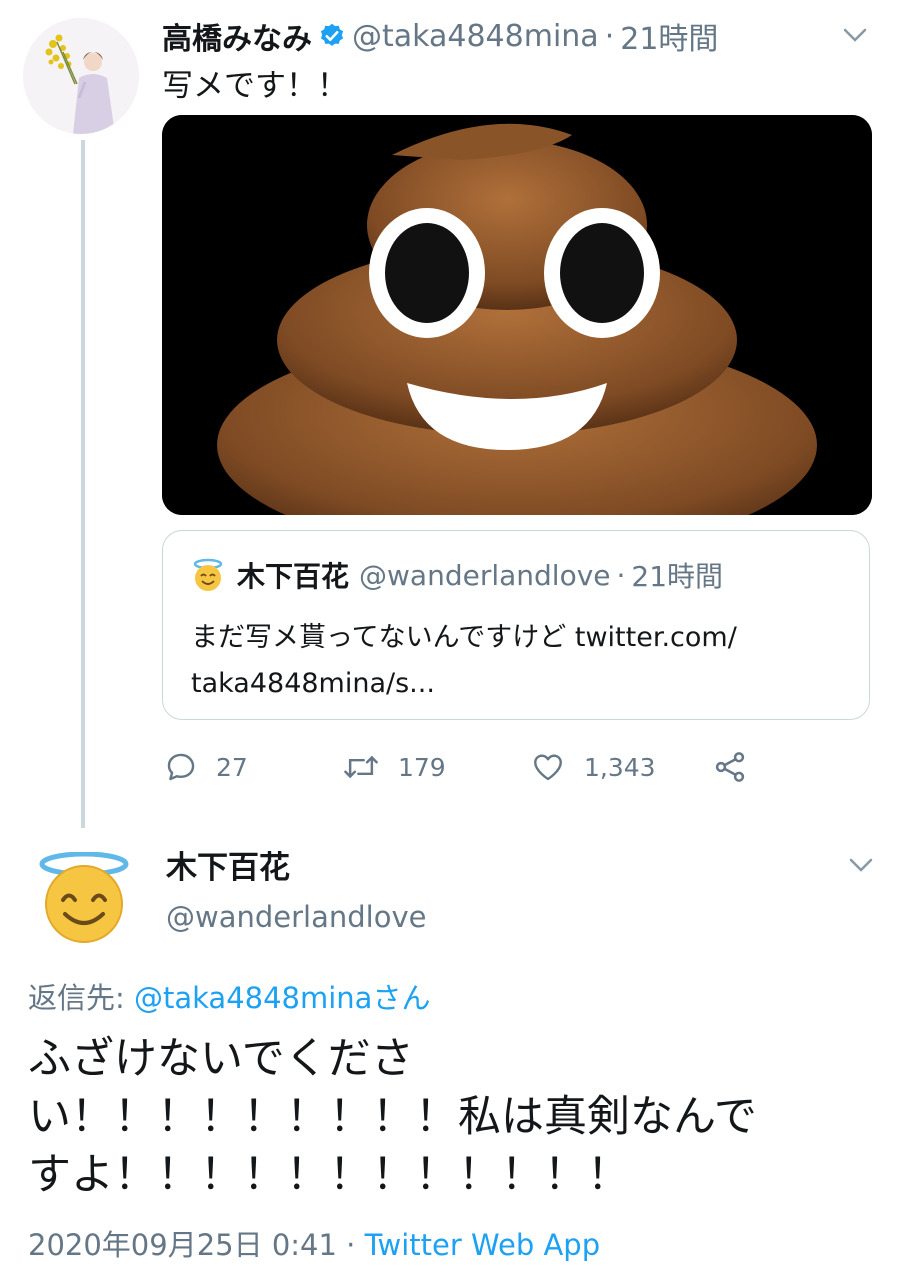  Describe the element at coordinates (677, 576) in the screenshot. I see `quoted-timestamp: 21時間` at that location.